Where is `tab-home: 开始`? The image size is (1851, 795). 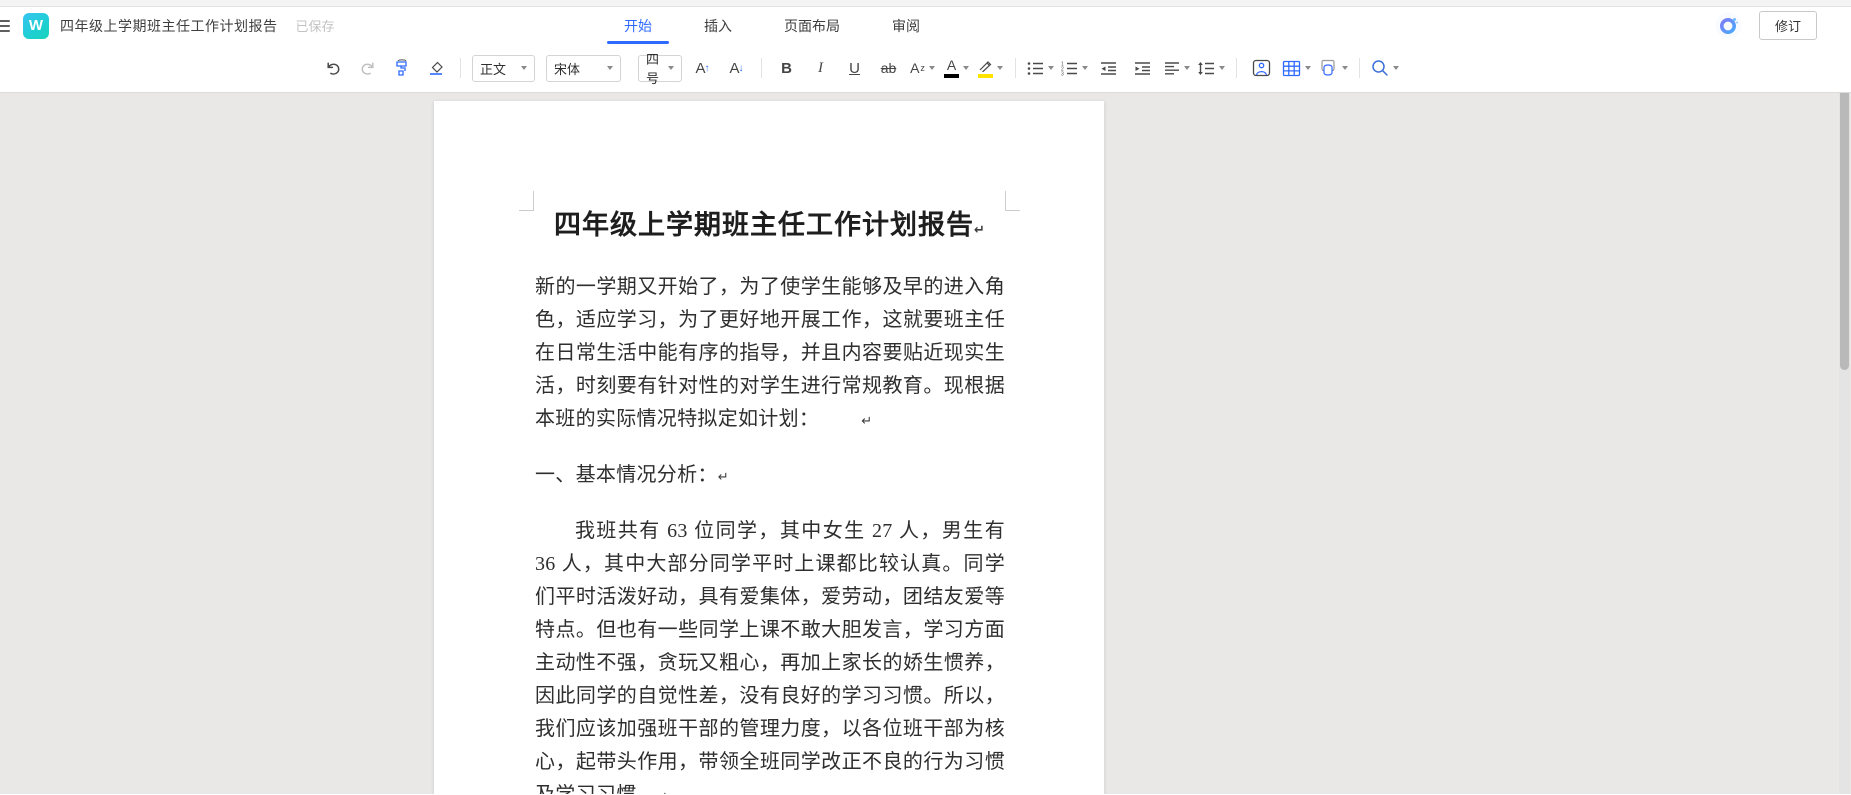
tab-home: 开始 is located at coordinates (638, 25).